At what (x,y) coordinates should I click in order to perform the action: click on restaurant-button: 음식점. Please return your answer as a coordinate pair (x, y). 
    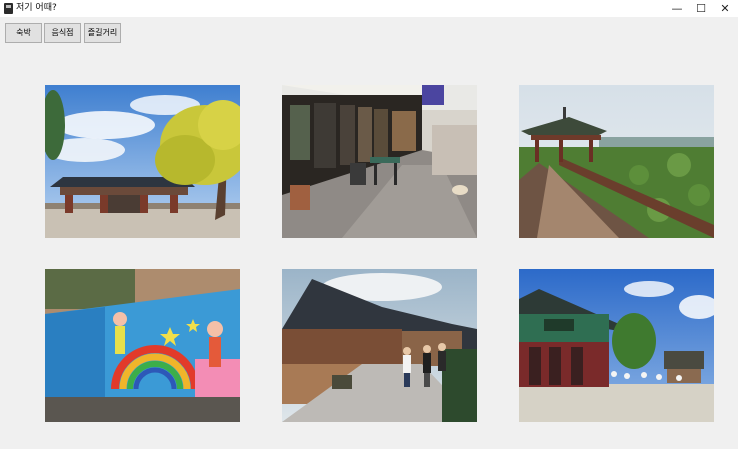
    Looking at the image, I should click on (62, 33).